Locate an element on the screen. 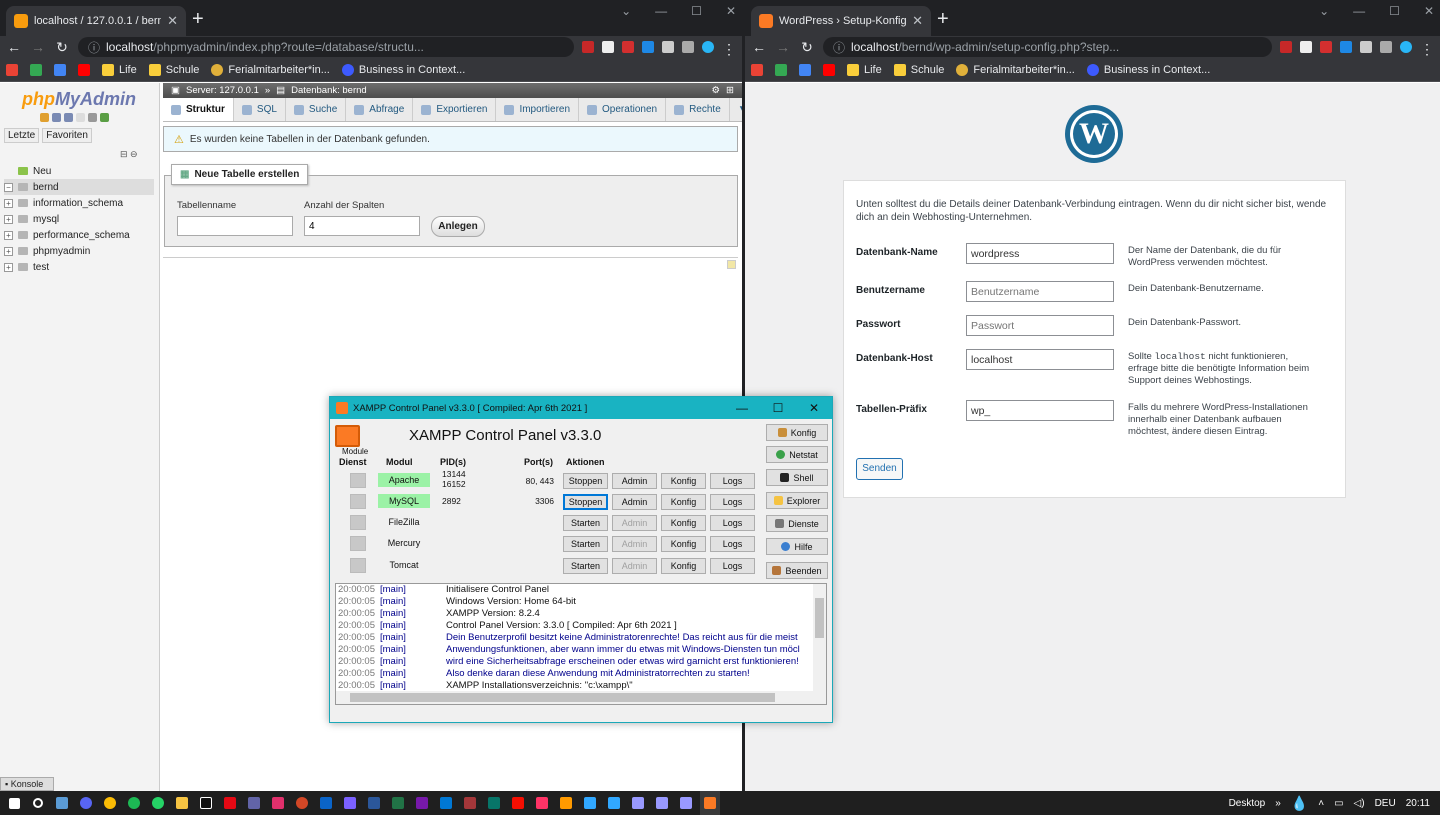  stop-mysql-button: Stoppen is located at coordinates (585, 502).